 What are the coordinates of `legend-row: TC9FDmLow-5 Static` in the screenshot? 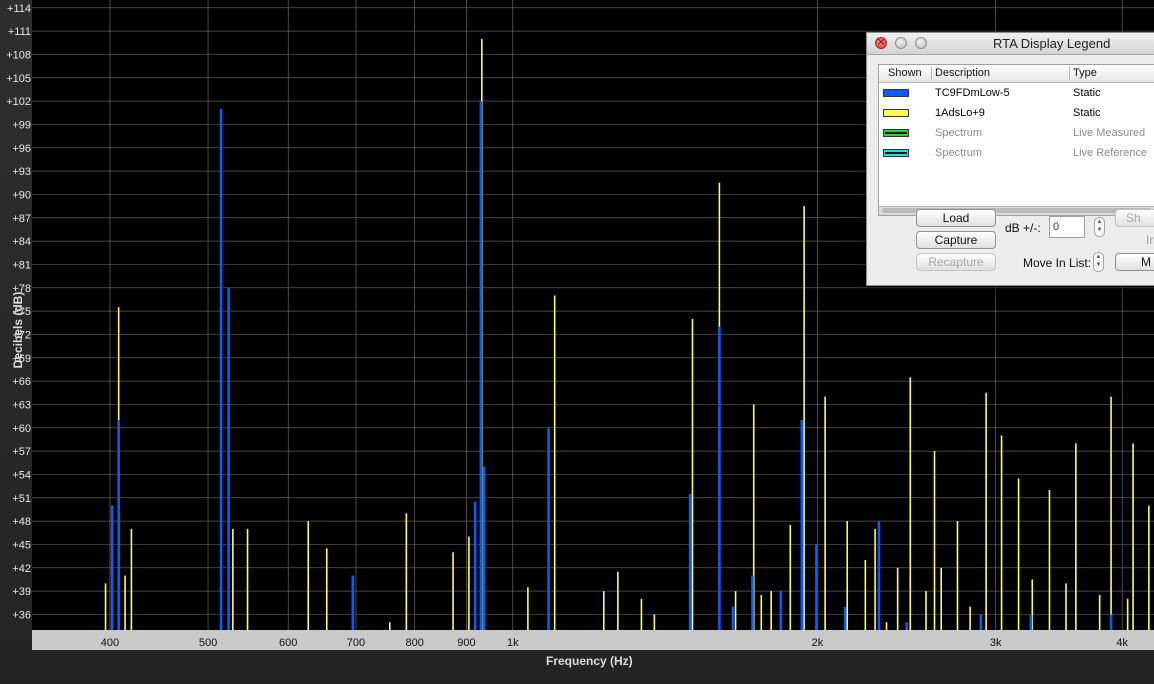 It's located at (1016, 94).